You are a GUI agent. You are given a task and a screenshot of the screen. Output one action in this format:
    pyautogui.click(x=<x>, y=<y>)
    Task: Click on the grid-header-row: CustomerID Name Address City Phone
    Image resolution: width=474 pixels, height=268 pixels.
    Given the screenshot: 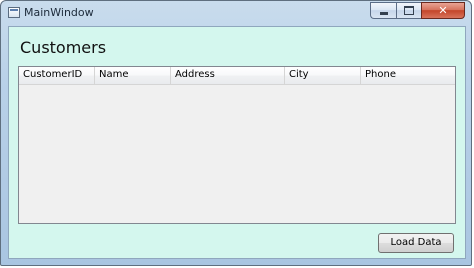 What is the action you would take?
    pyautogui.click(x=237, y=76)
    